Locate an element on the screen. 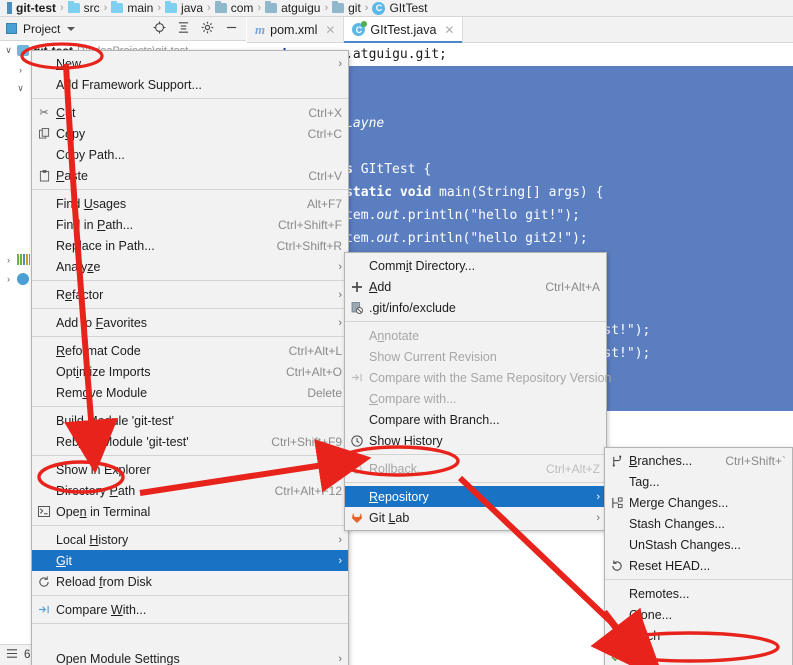 Image resolution: width=793 pixels, height=665 pixels. menu-item-open-module-settings is located at coordinates (190, 637).